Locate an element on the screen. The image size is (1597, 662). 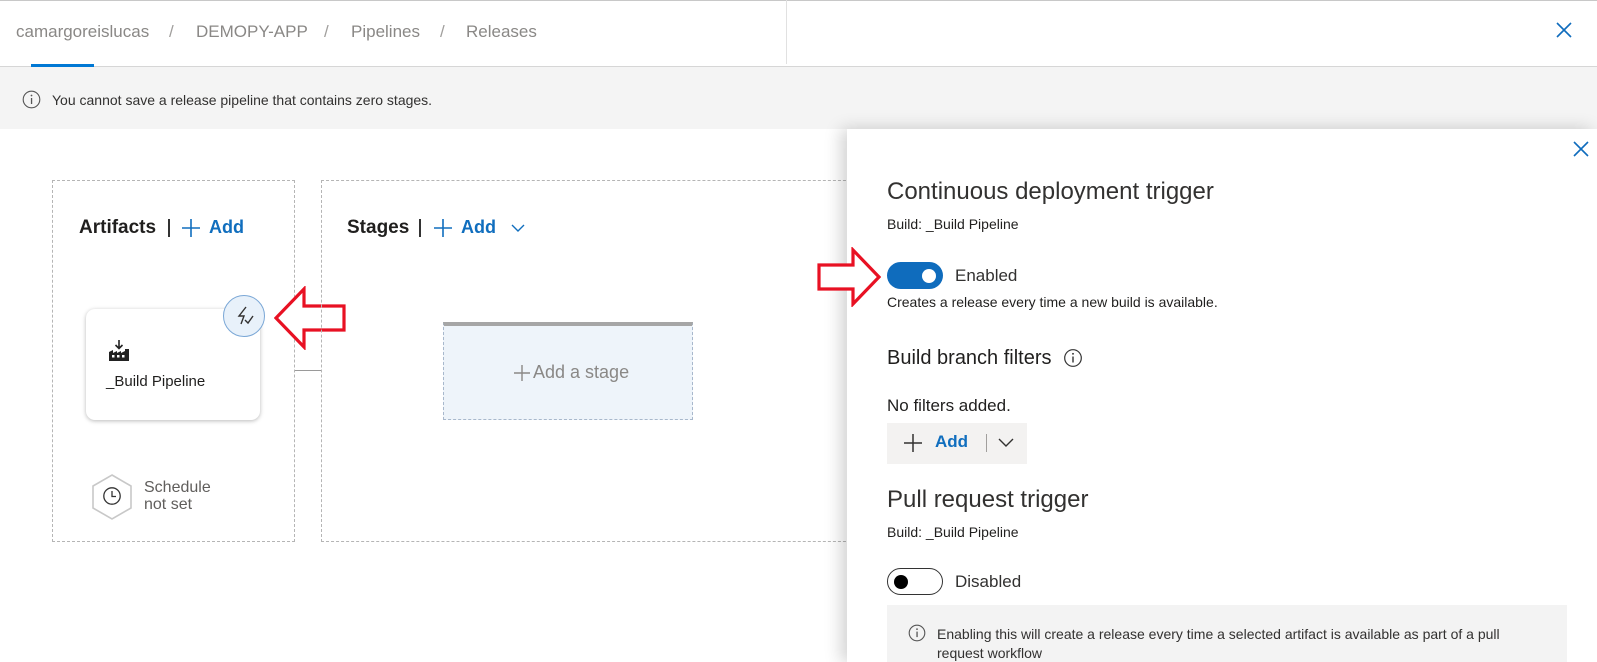
cd-enabled-toggle is located at coordinates (915, 275).